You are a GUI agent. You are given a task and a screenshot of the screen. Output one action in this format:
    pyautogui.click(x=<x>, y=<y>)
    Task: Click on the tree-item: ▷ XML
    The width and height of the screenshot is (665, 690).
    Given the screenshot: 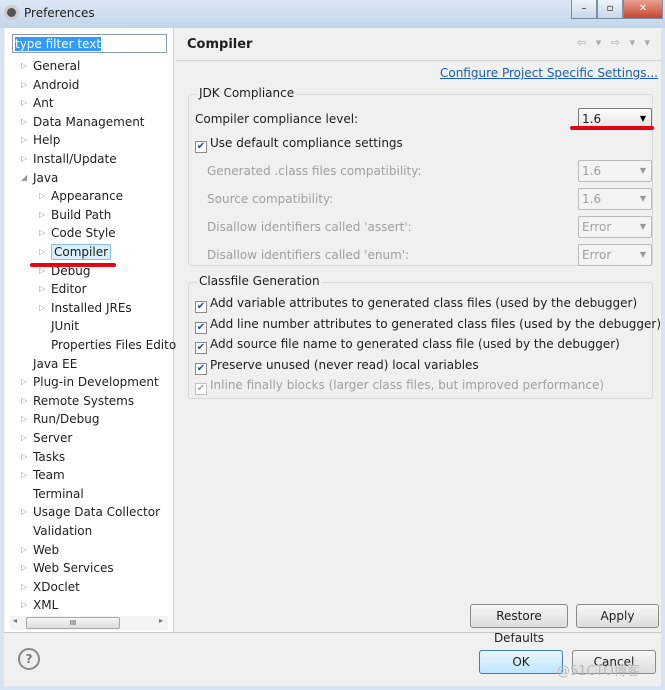 What is the action you would take?
    pyautogui.click(x=39, y=605)
    